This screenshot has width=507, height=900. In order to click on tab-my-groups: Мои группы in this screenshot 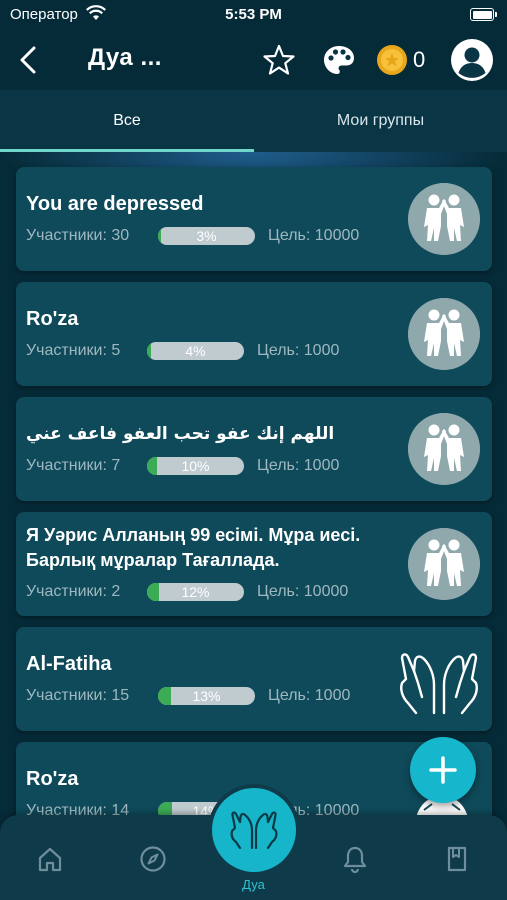, I will do `click(380, 120)`.